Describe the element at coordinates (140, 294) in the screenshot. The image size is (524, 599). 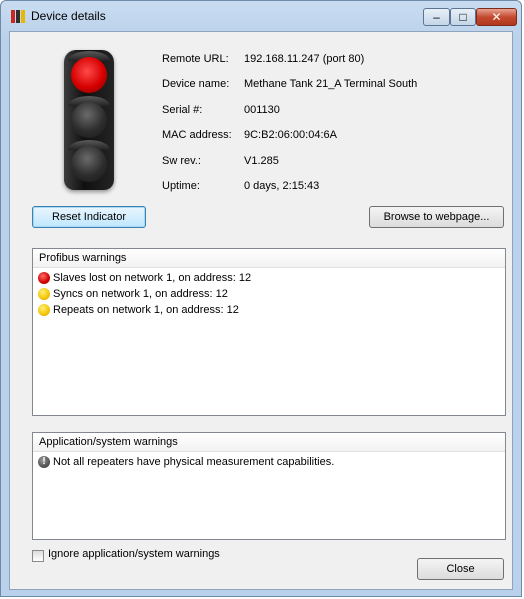
I see `warning-text: Syncs on network 1, on address: 12` at that location.